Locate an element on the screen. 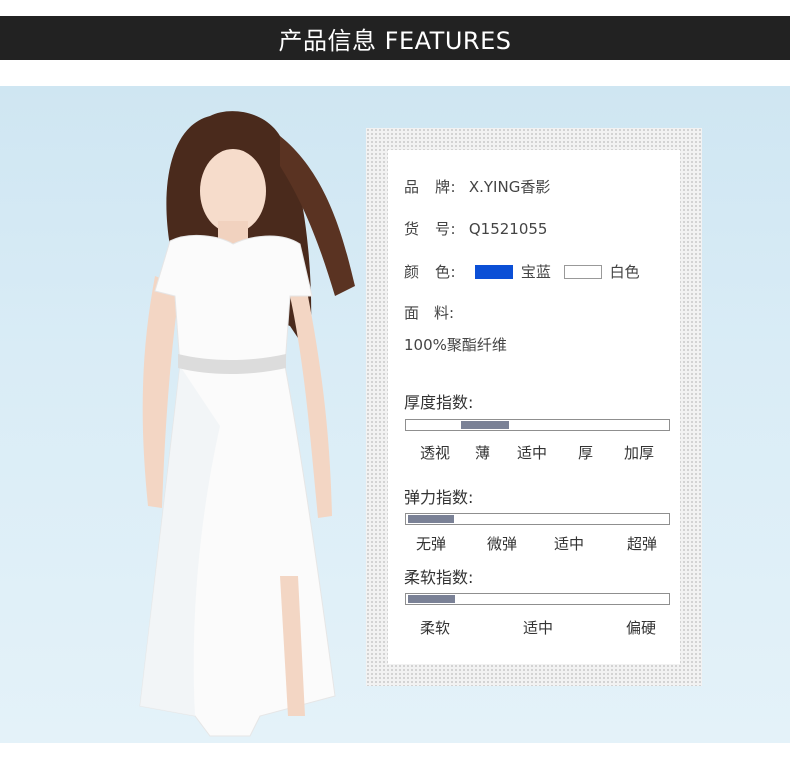 This screenshot has width=790, height=761. thickness-level: 加厚 is located at coordinates (639, 453).